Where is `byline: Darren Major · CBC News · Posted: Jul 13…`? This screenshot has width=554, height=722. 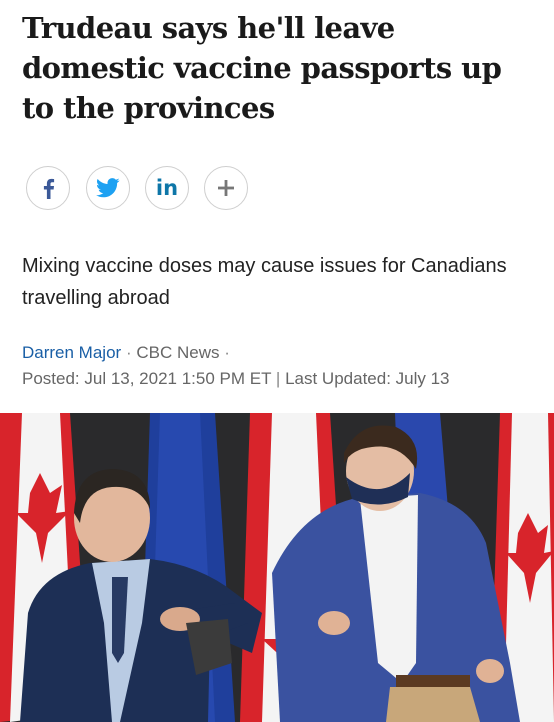 byline: Darren Major · CBC News · Posted: Jul 13… is located at coordinates (282, 366).